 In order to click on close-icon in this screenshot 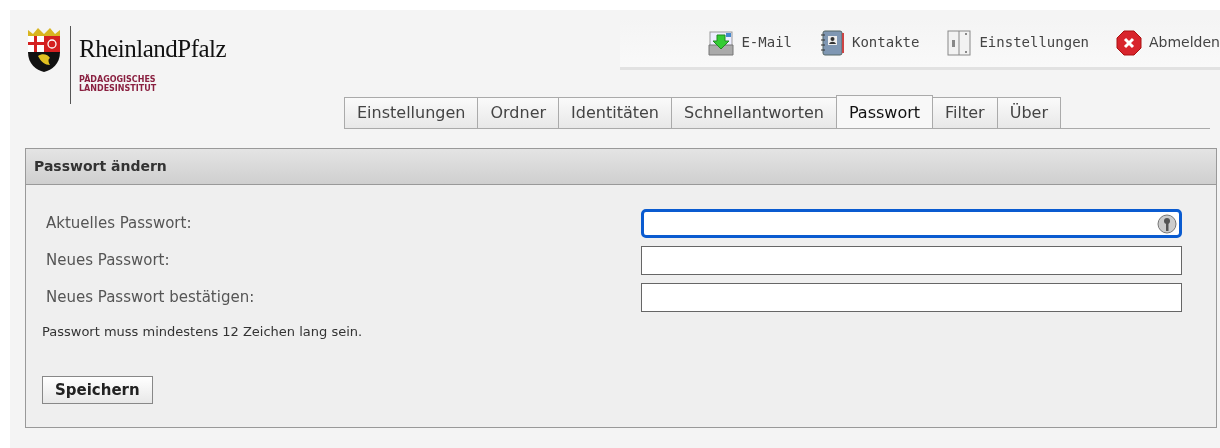, I will do `click(1129, 42)`.